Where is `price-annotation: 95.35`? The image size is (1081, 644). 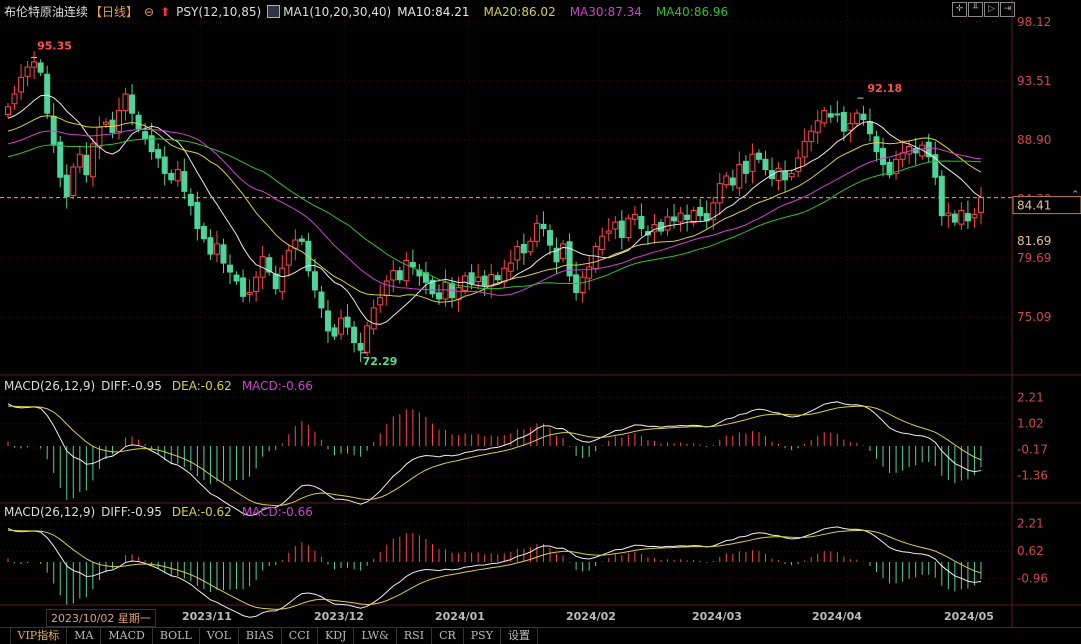
price-annotation: 95.35 is located at coordinates (54, 45).